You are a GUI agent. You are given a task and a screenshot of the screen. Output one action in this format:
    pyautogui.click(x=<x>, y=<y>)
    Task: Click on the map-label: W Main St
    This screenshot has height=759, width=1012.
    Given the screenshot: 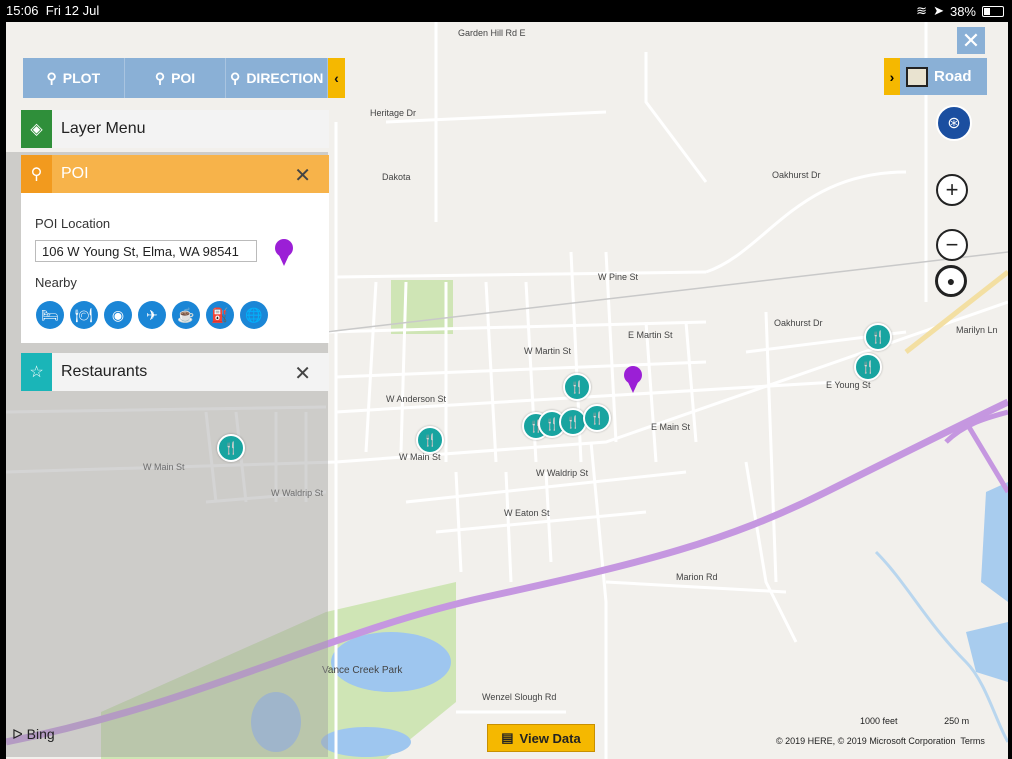 What is the action you would take?
    pyautogui.click(x=420, y=457)
    